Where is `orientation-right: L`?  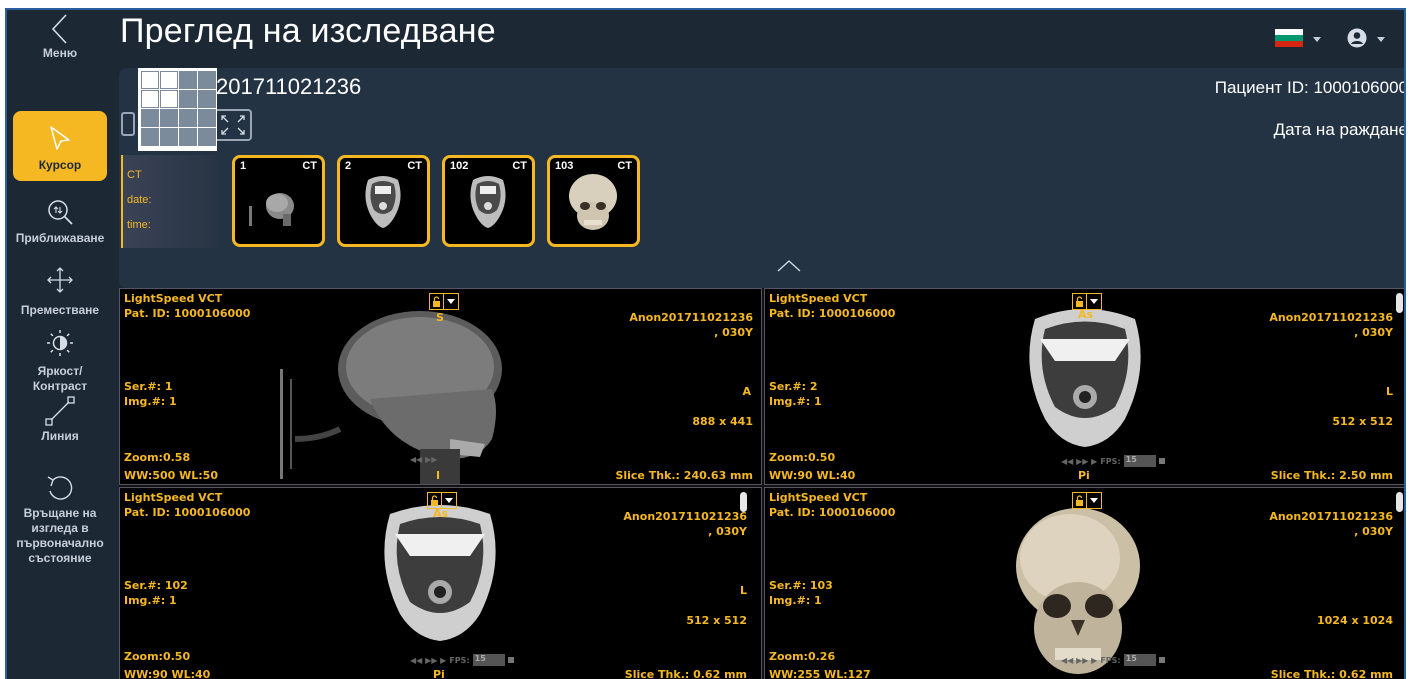
orientation-right: L is located at coordinates (743, 590).